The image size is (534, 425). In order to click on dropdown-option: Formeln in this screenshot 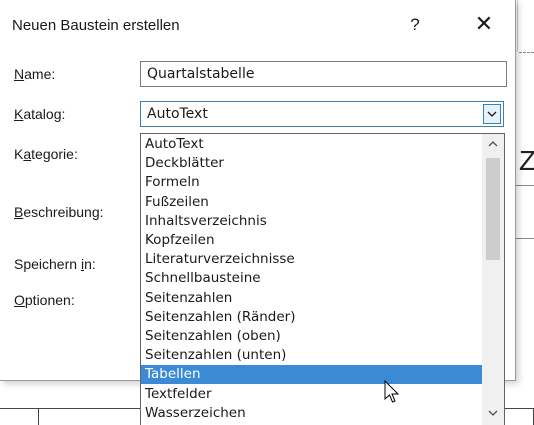, I will do `click(311, 182)`.